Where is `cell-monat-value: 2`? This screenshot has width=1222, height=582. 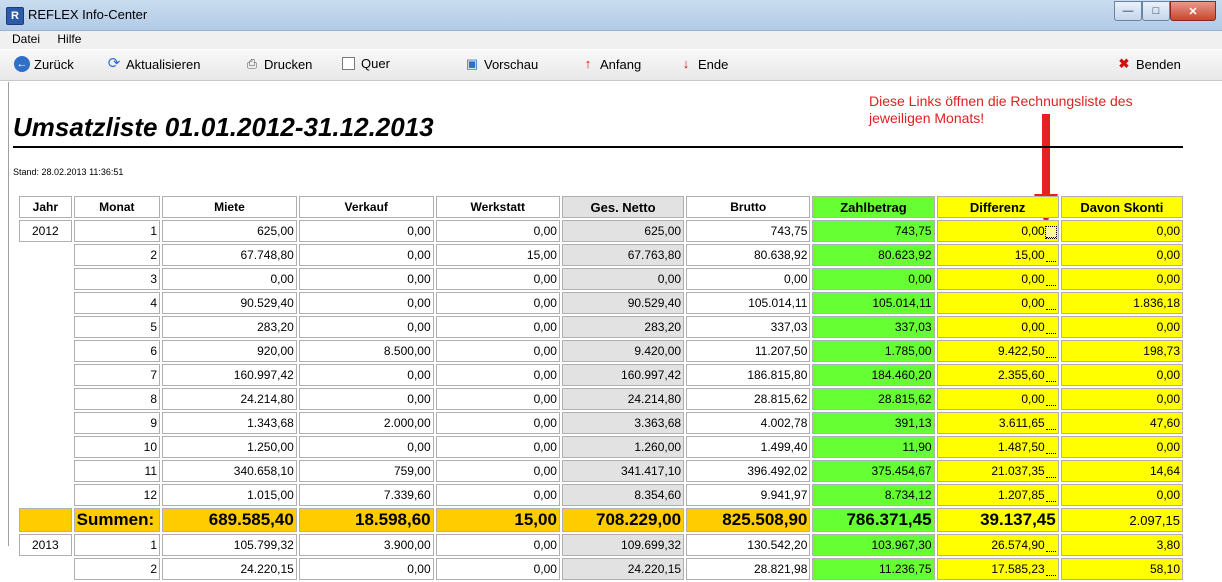 cell-monat-value: 2 is located at coordinates (154, 569).